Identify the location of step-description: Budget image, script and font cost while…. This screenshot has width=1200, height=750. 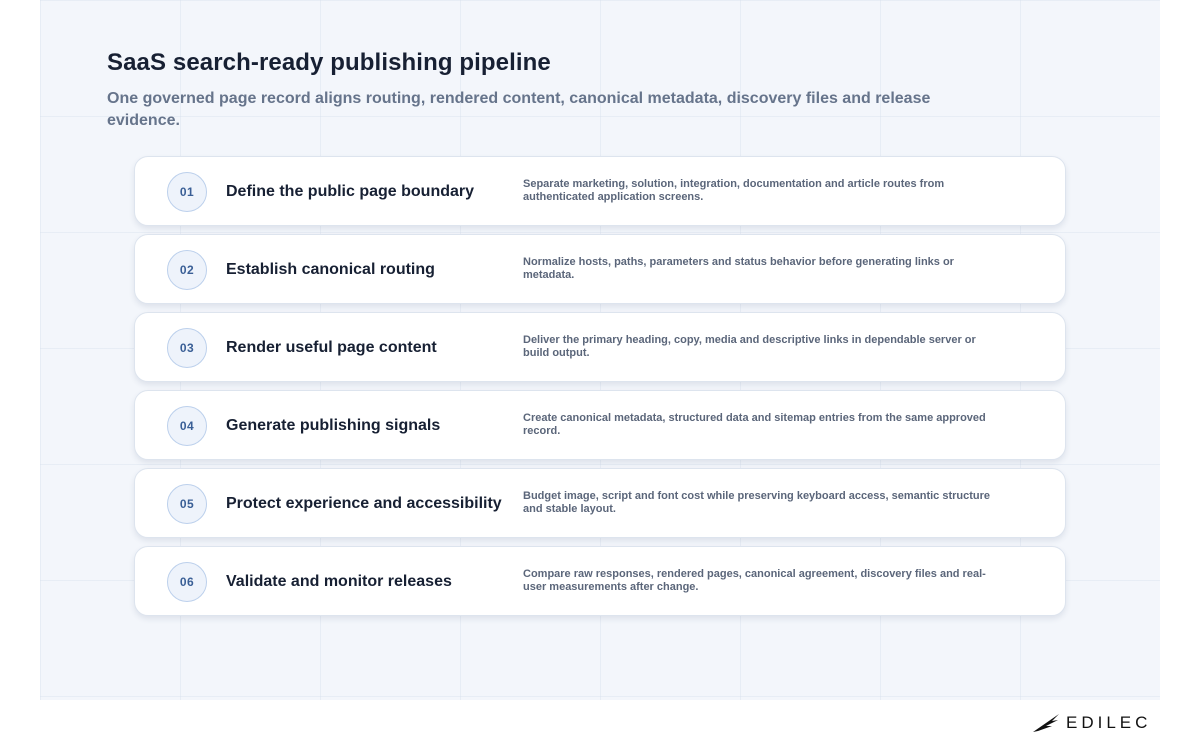
(757, 502).